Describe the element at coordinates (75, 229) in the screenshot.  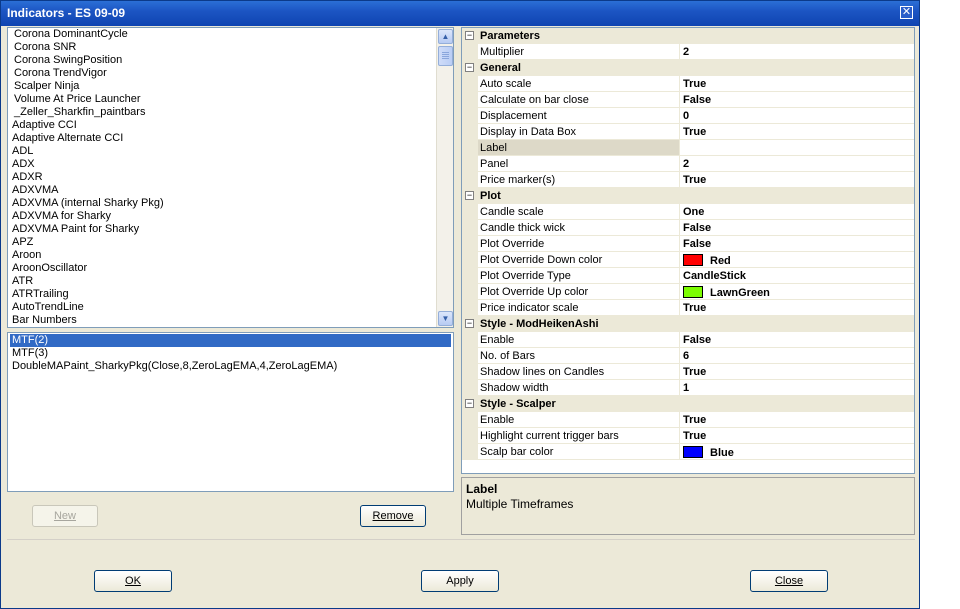
I see `indicator-list-item: ADXVMA Paint for Sharky` at that location.